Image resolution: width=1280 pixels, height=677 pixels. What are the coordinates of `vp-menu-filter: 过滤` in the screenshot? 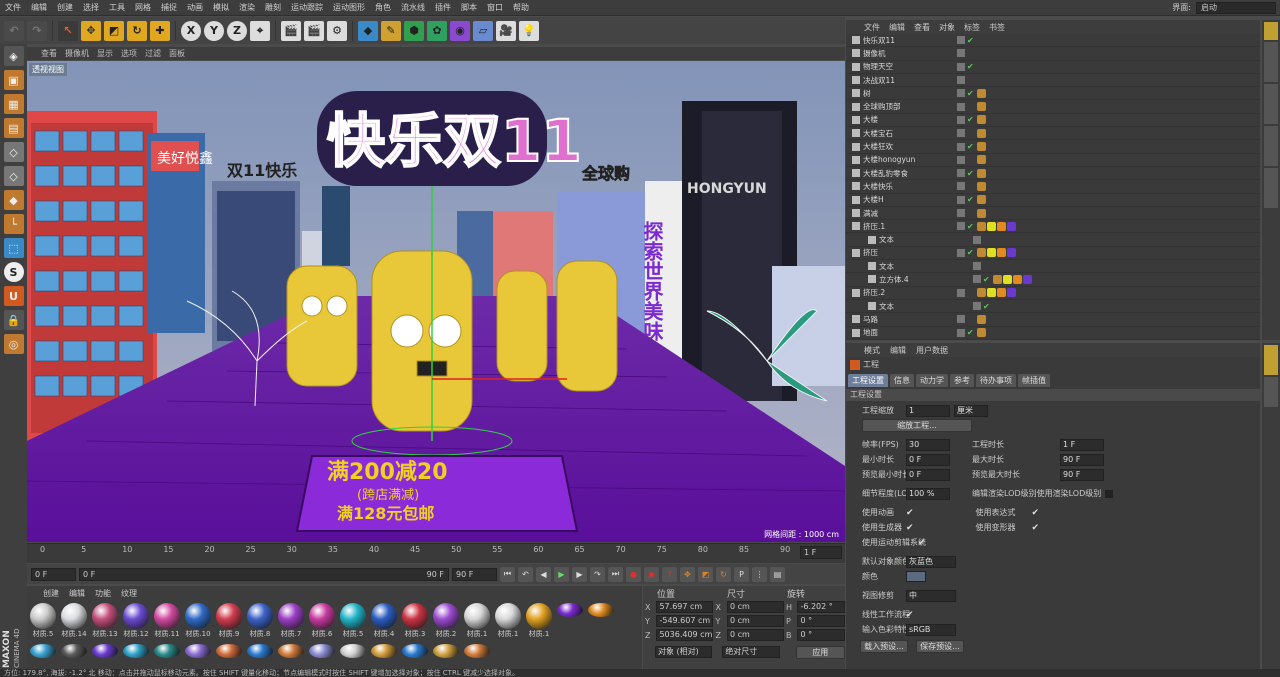 It's located at (153, 53).